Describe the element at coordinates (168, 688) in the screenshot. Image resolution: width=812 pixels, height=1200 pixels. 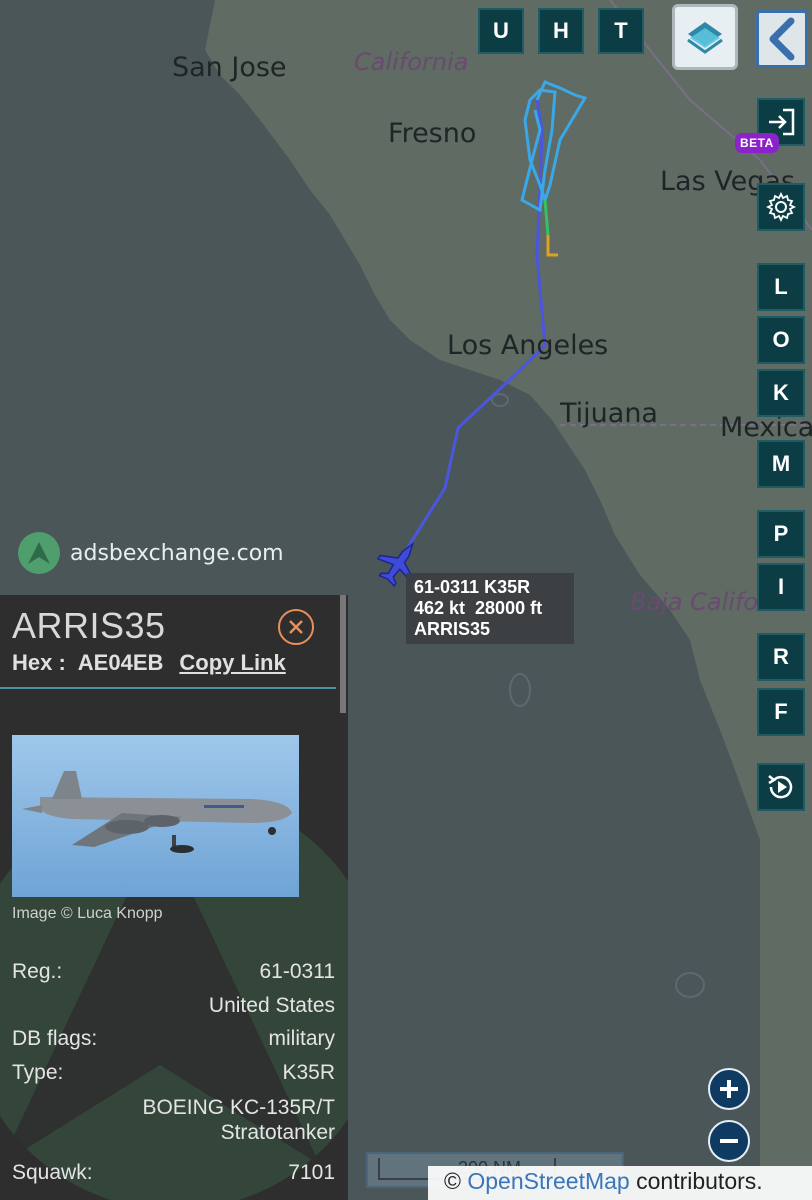
I see `header-divider` at that location.